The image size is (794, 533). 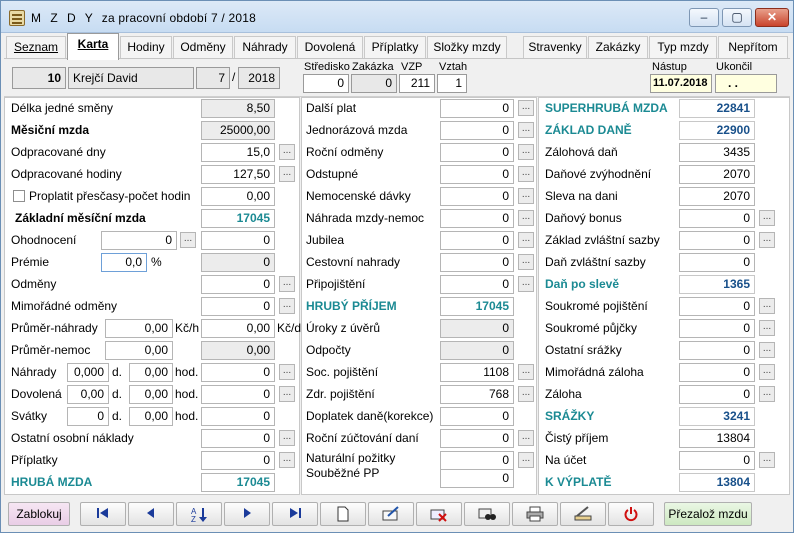 What do you see at coordinates (88, 372) in the screenshot?
I see `nahrady-days-field: 0,000` at bounding box center [88, 372].